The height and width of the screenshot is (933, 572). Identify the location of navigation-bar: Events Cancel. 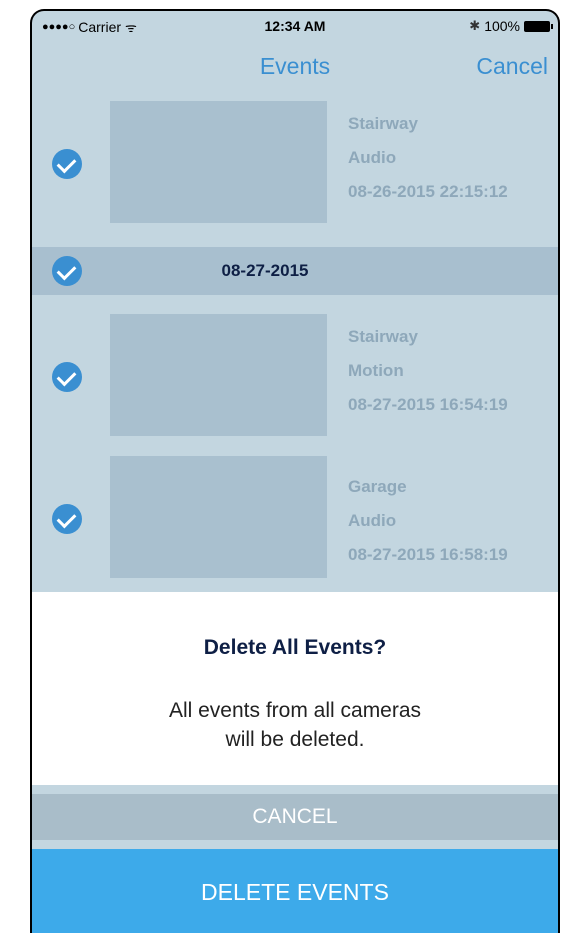
(295, 63).